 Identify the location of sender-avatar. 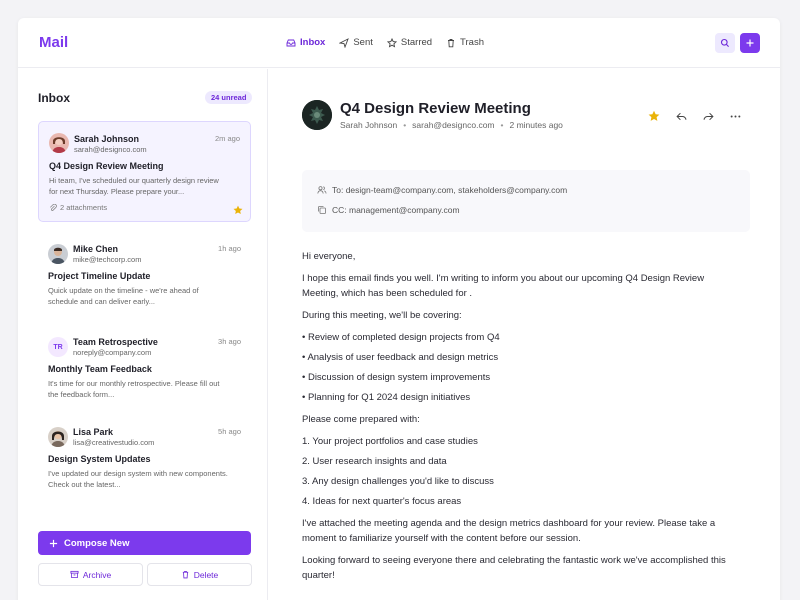
(317, 115).